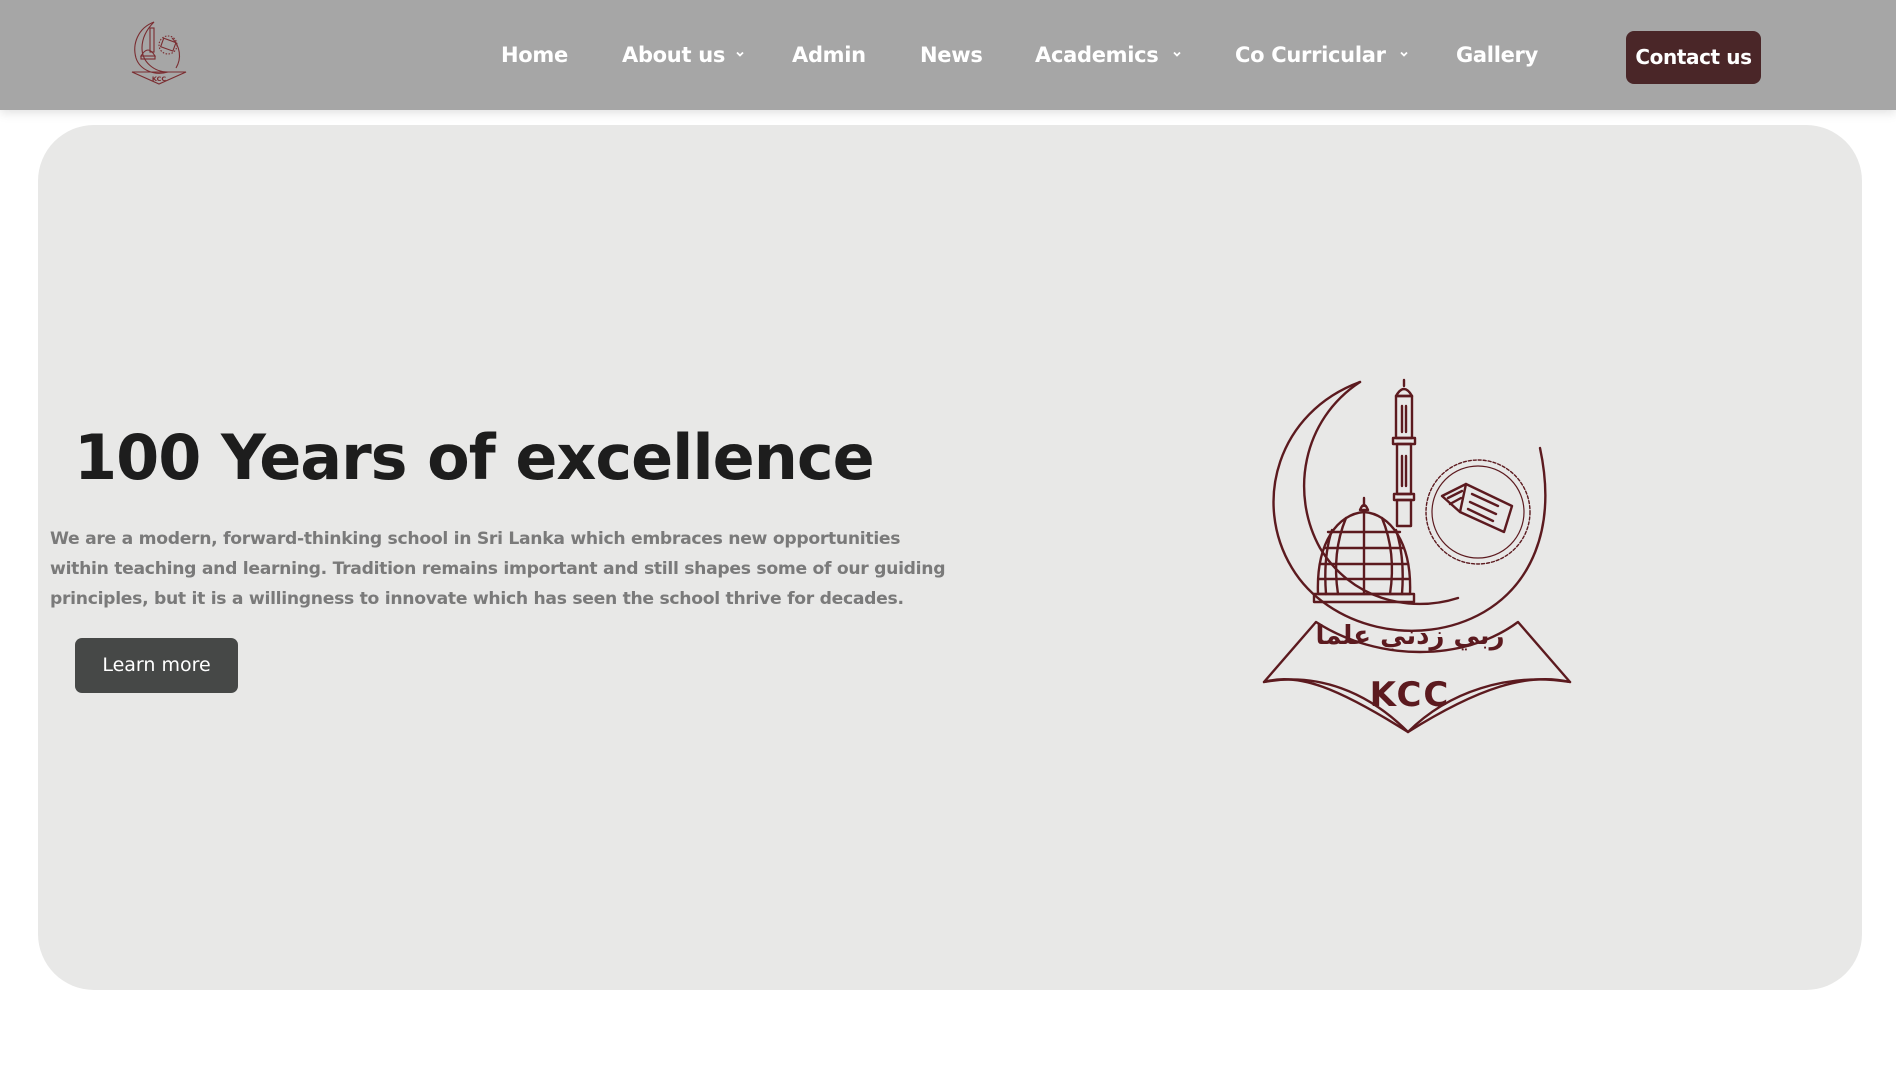 The width and height of the screenshot is (1896, 1078). What do you see at coordinates (1097, 55) in the screenshot?
I see `nav-academics-label: Academics` at bounding box center [1097, 55].